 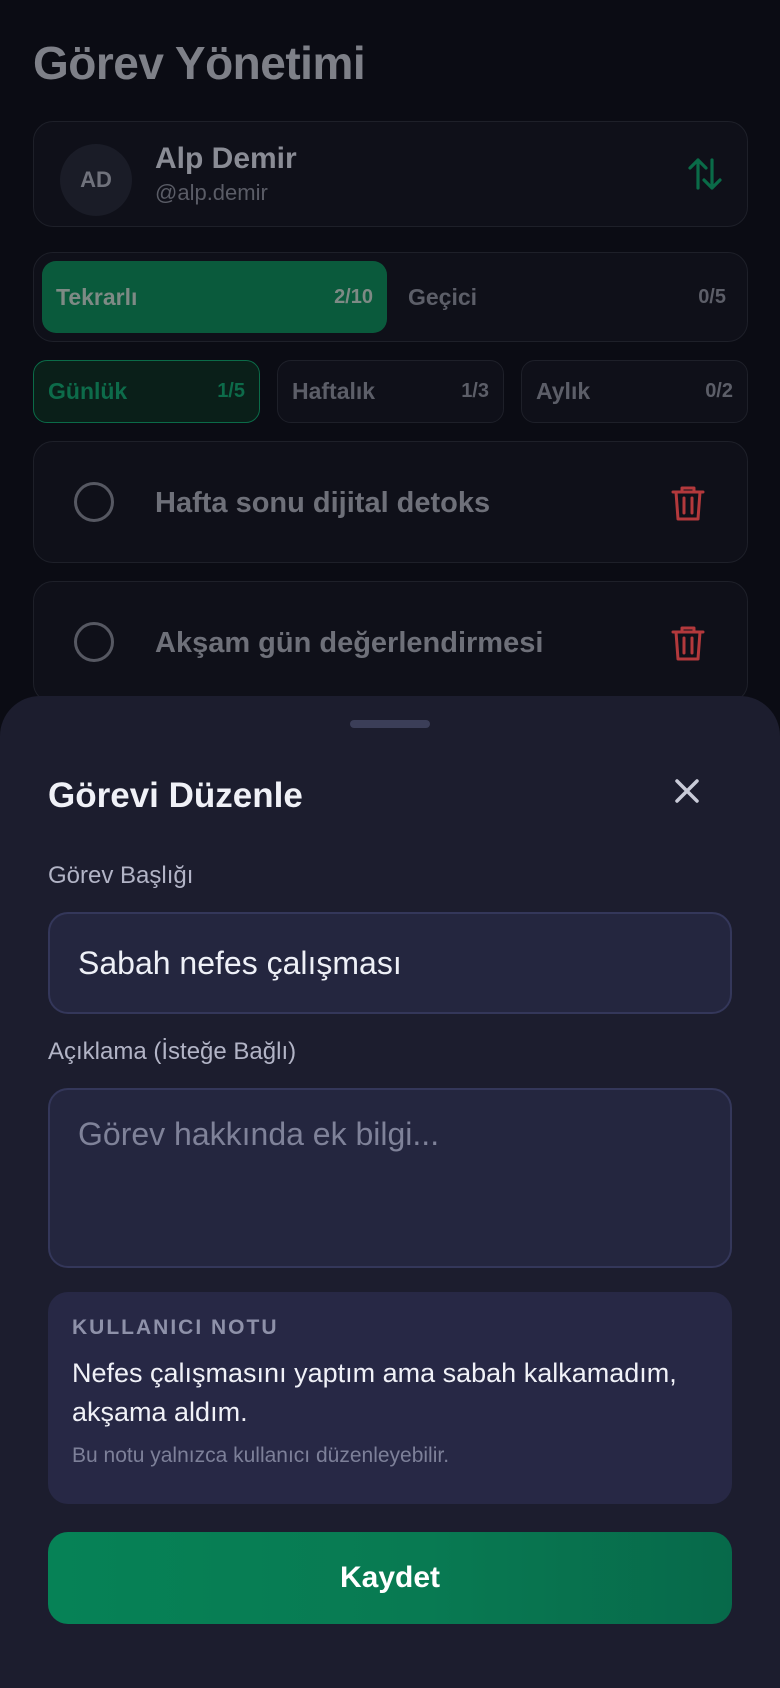 I want to click on task-title-input: Sabah nefes çalışması, so click(x=390, y=963).